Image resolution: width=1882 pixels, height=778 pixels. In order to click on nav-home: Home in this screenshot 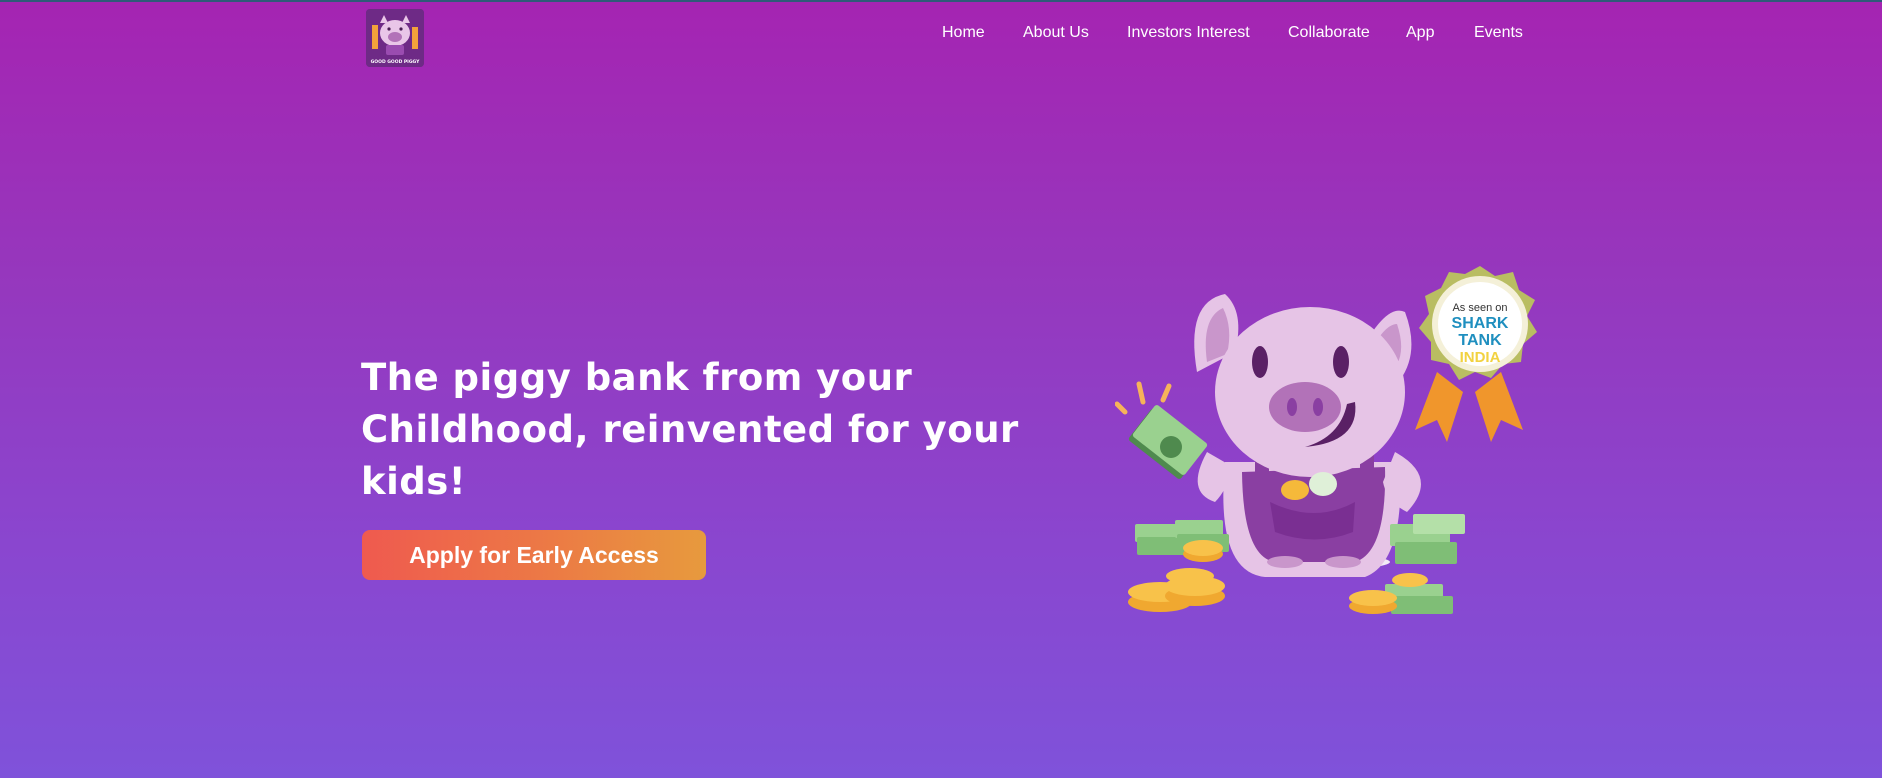, I will do `click(963, 33)`.